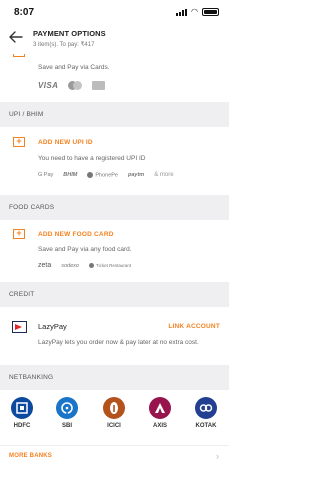 This screenshot has width=320, height=495. Describe the element at coordinates (84, 265) in the screenshot. I see `food-card-logos: zeta sodexo Ticket Restaurant` at that location.